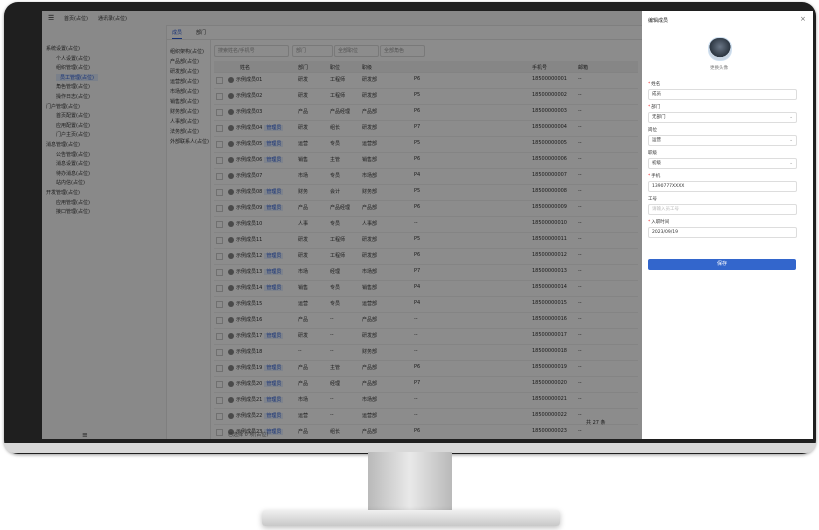 The width and height of the screenshot is (819, 530). What do you see at coordinates (720, 49) in the screenshot?
I see `avatar` at bounding box center [720, 49].